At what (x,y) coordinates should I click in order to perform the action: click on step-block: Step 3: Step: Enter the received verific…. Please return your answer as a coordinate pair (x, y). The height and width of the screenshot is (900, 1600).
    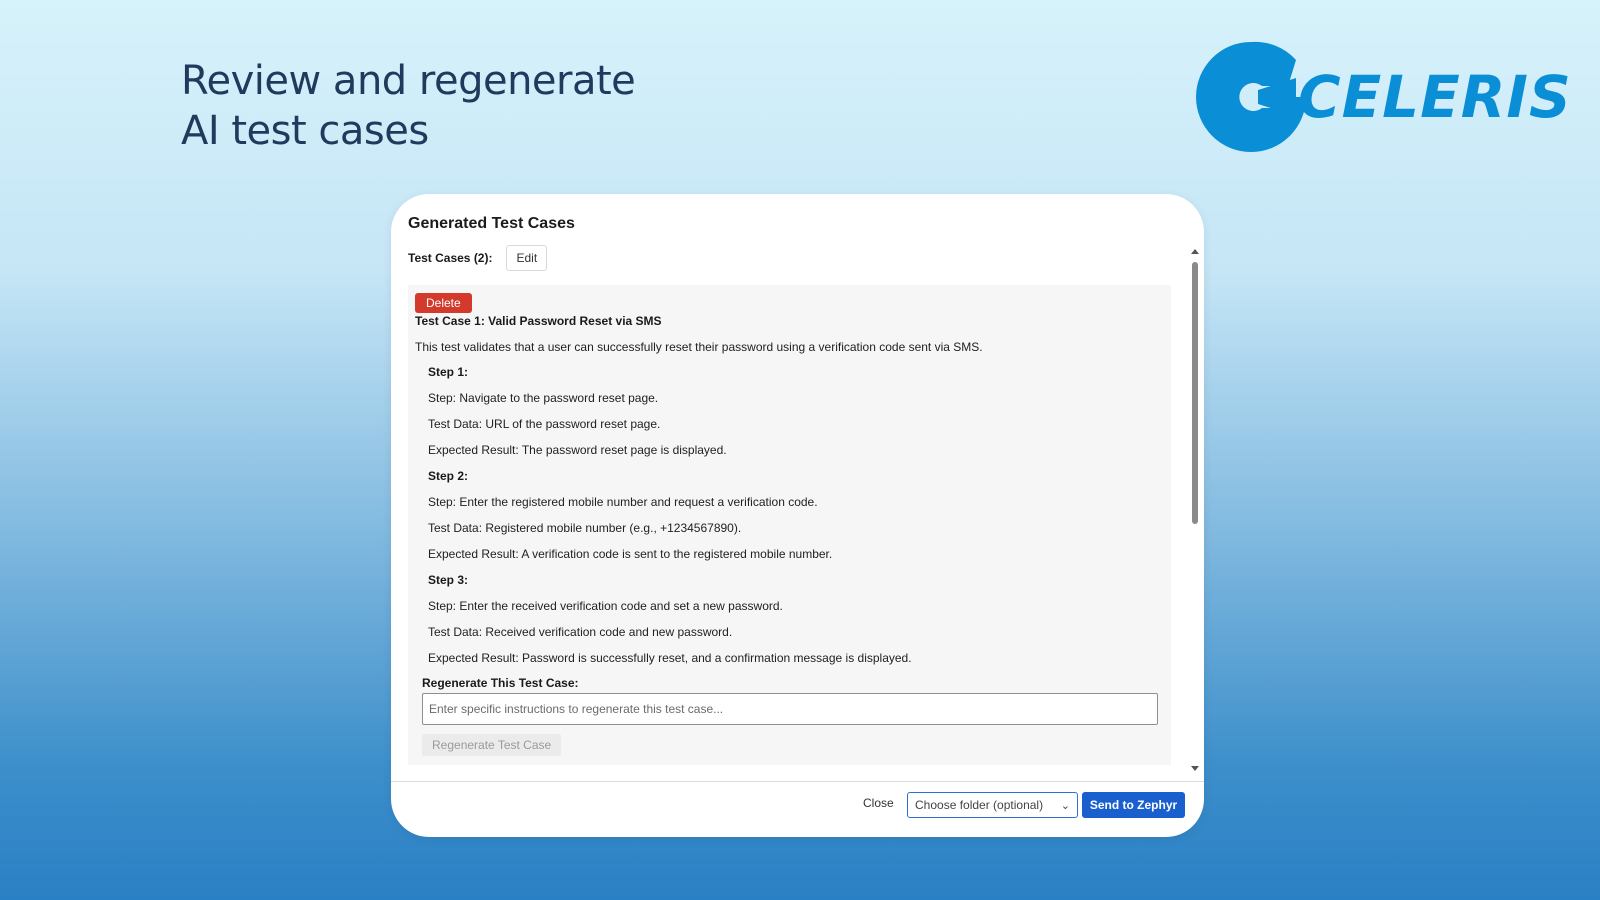
    Looking at the image, I should click on (788, 619).